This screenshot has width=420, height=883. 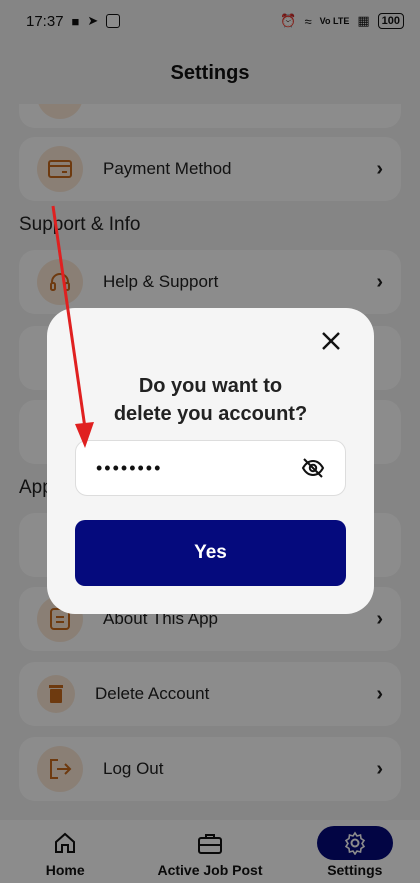 I want to click on password-value: ••••••••, so click(x=129, y=467).